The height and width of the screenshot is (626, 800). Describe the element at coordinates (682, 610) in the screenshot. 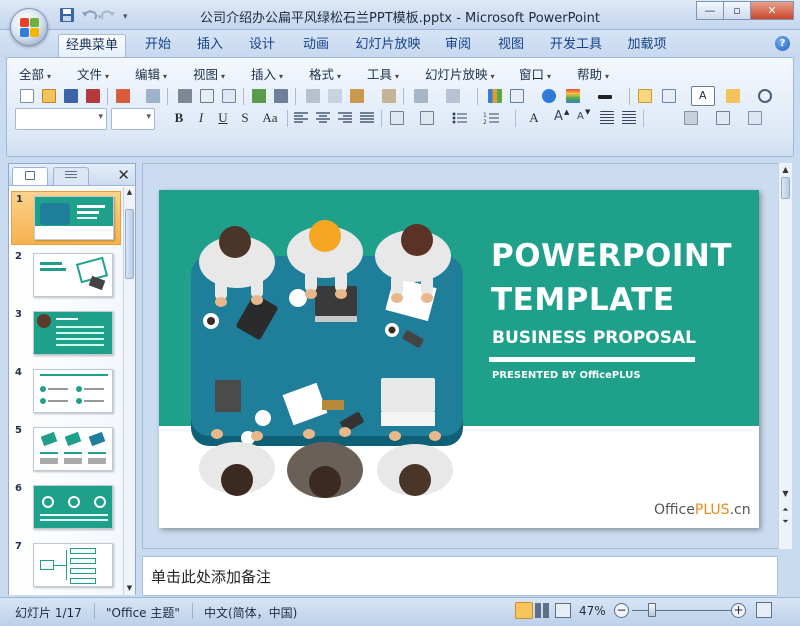

I see `zoom-slider` at that location.